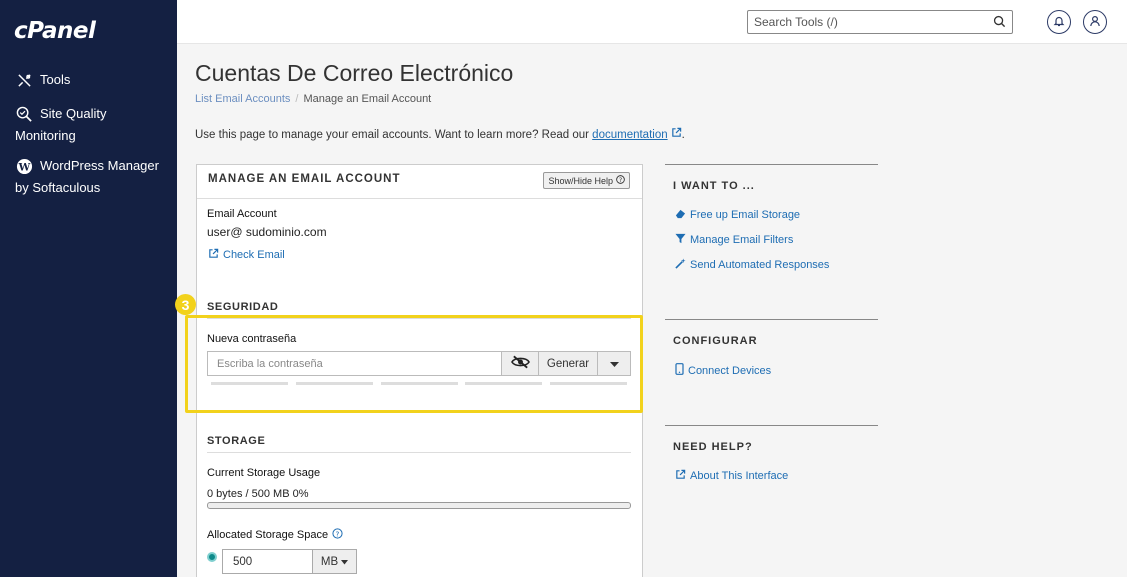 This screenshot has height=577, width=1127. Describe the element at coordinates (243, 307) in the screenshot. I see `security-section-title: SEGURIDAD` at that location.